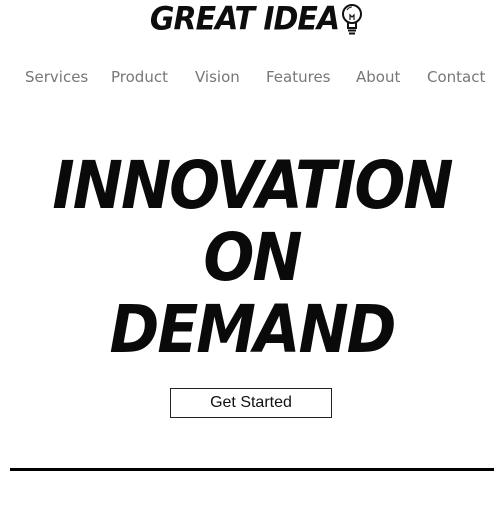 This screenshot has height=508, width=504. I want to click on nav-item-about: About, so click(378, 77).